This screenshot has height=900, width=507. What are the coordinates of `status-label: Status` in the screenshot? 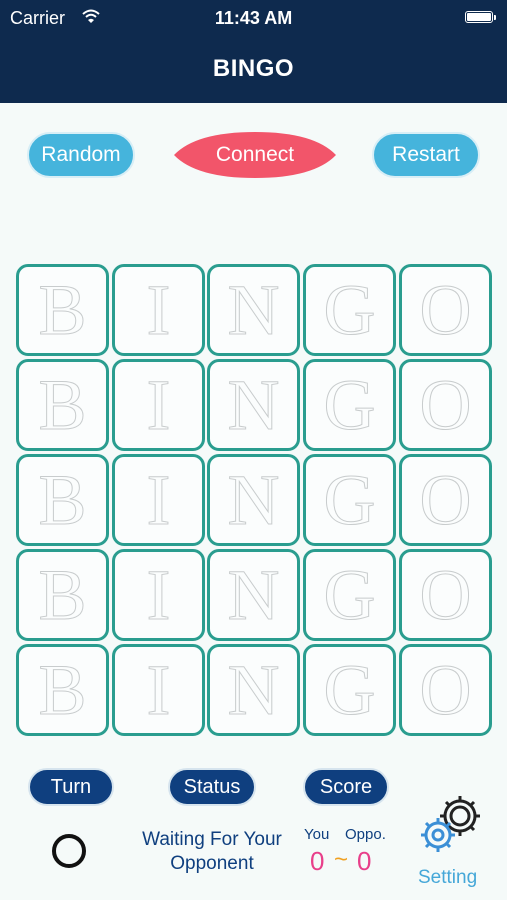 It's located at (212, 787).